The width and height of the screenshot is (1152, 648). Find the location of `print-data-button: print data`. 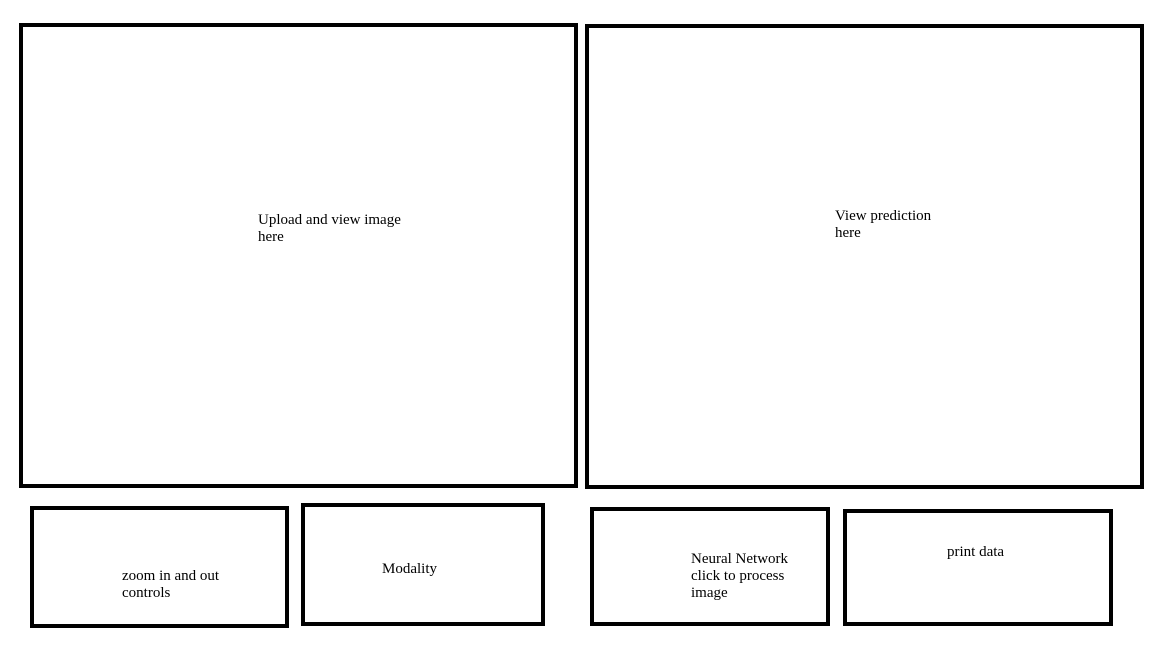

print-data-button: print data is located at coordinates (978, 567).